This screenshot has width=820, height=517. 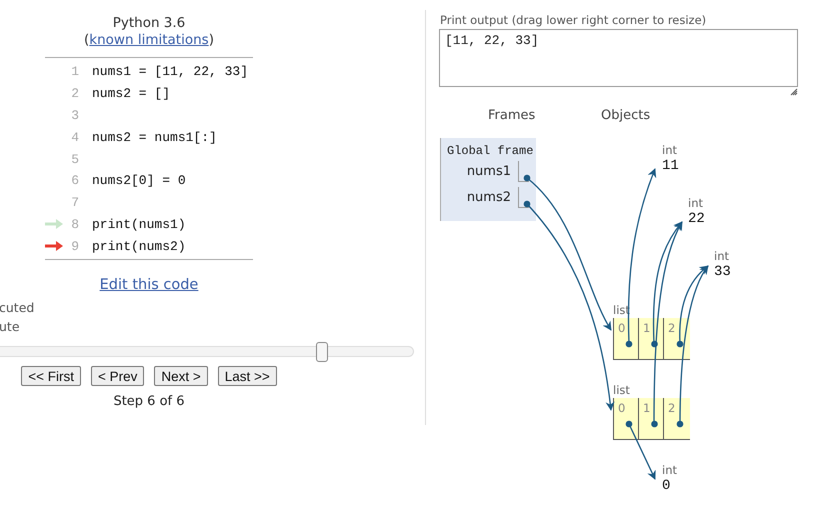 What do you see at coordinates (117, 376) in the screenshot?
I see `nav-button: < Prev` at bounding box center [117, 376].